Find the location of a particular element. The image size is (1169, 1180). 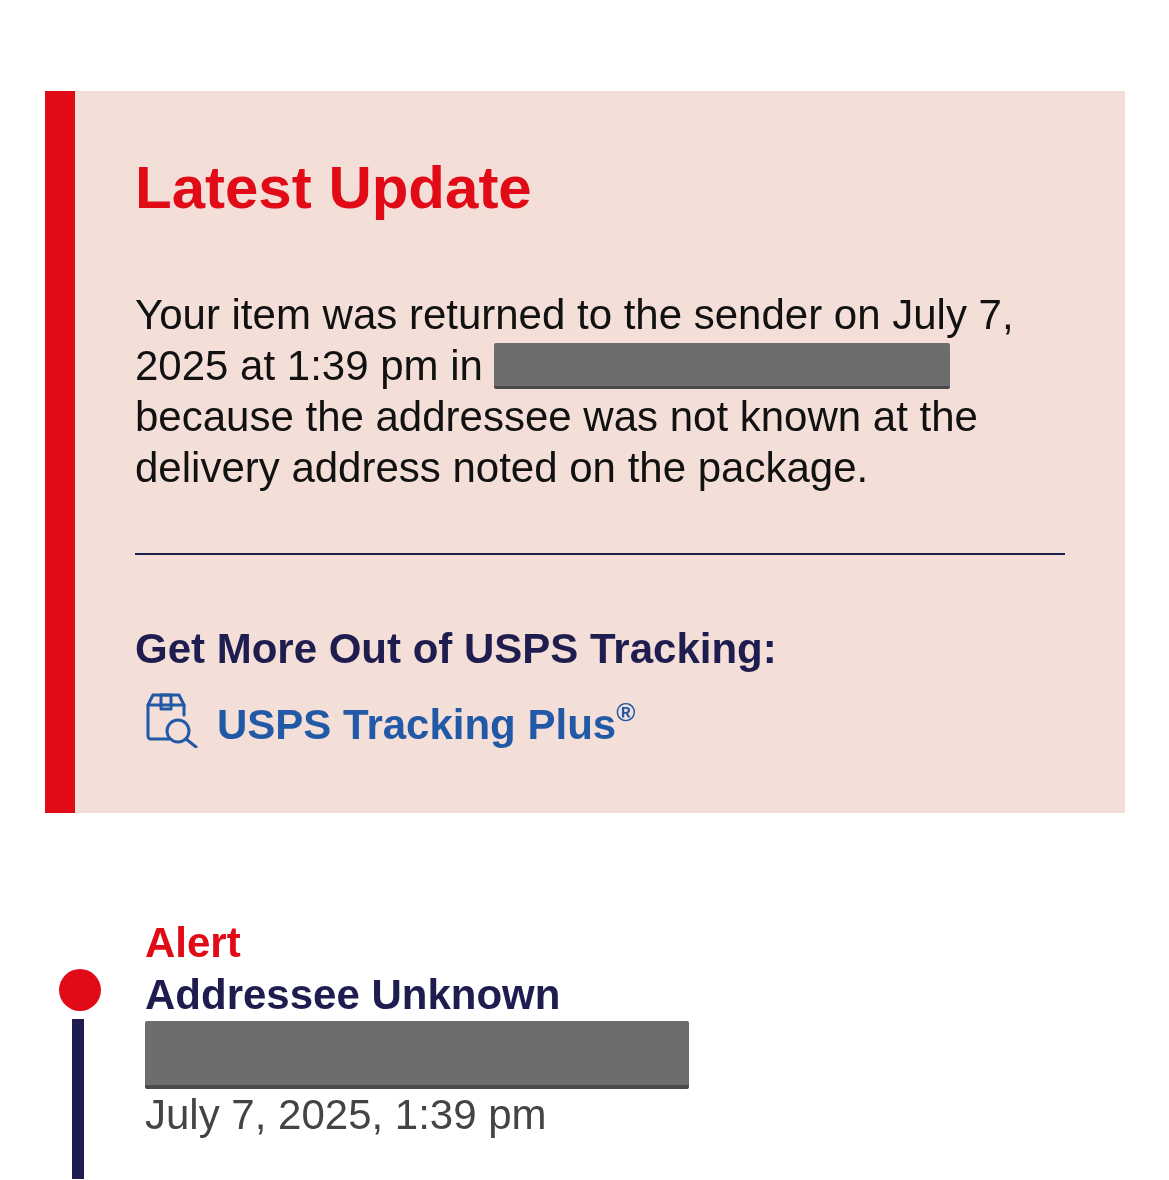

update-text: because the addressee was not known at the delivery address noted on the package. is located at coordinates (557, 442).